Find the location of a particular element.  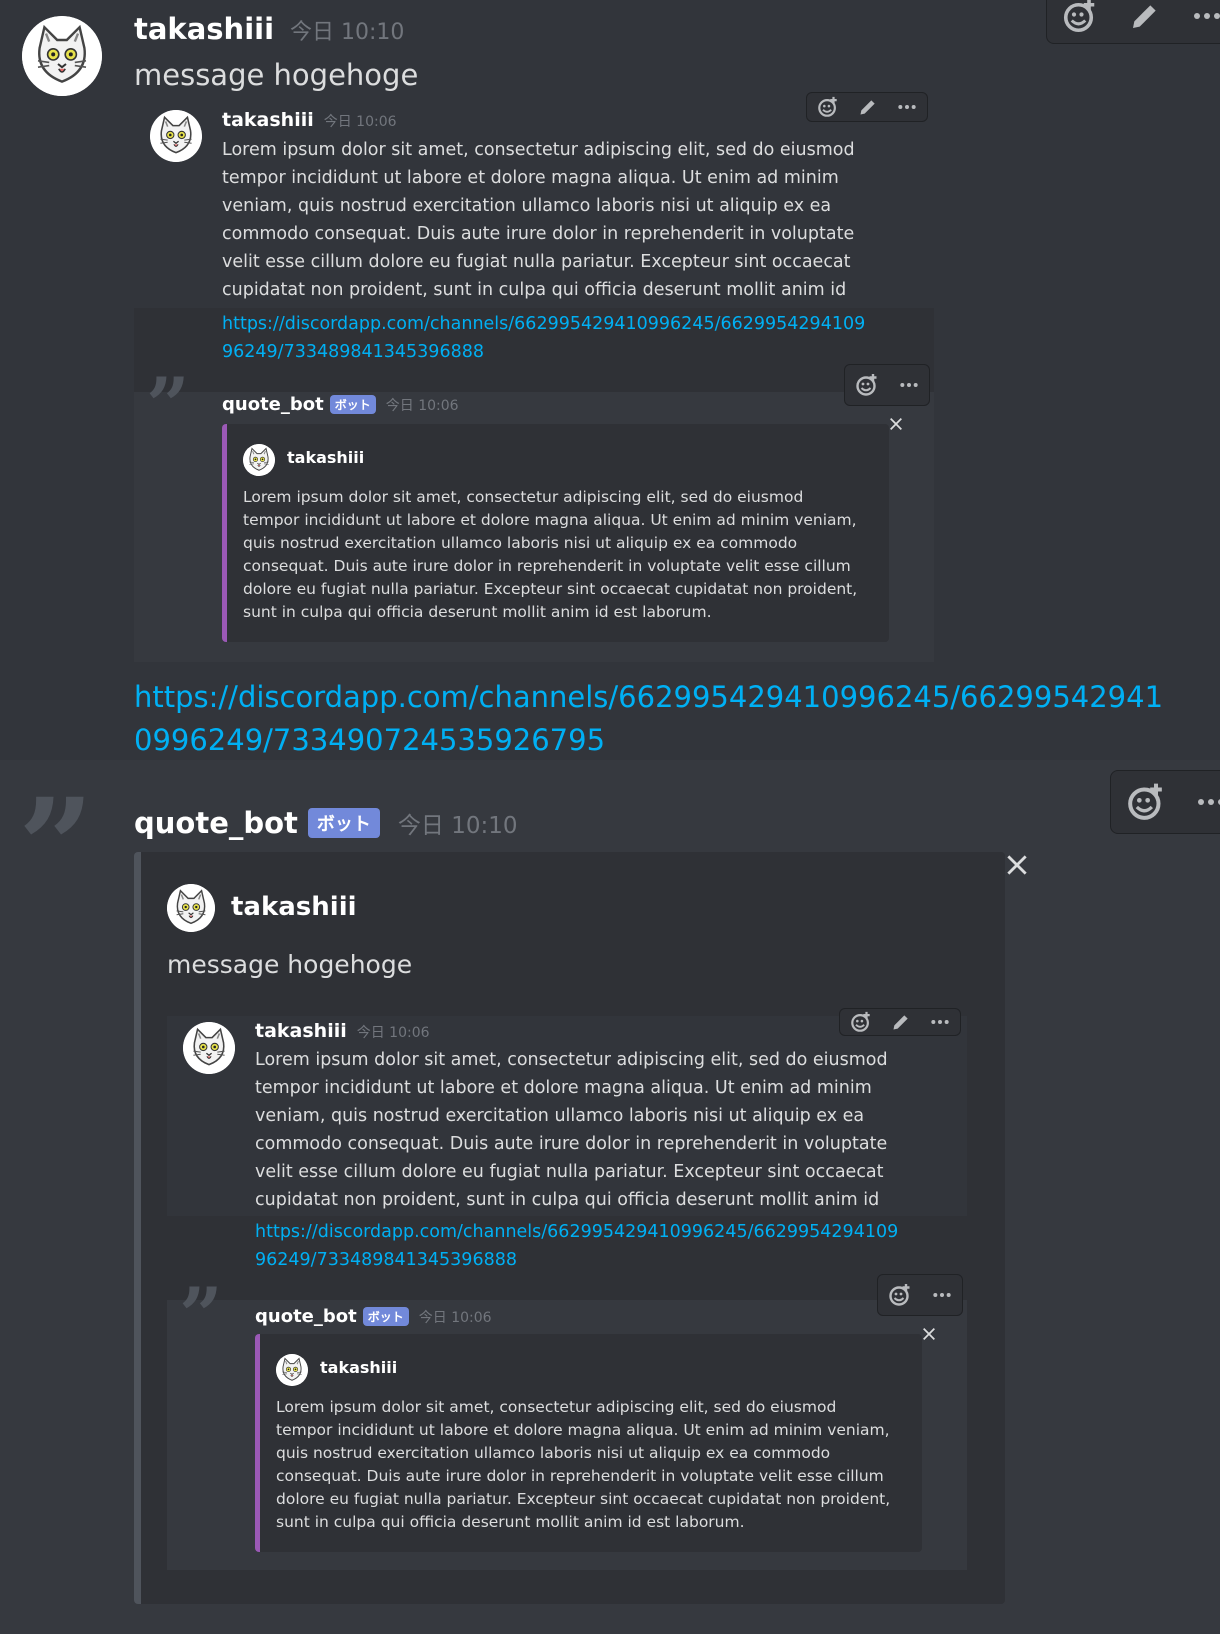

bot-author-name: quote_bot is located at coordinates (216, 823).